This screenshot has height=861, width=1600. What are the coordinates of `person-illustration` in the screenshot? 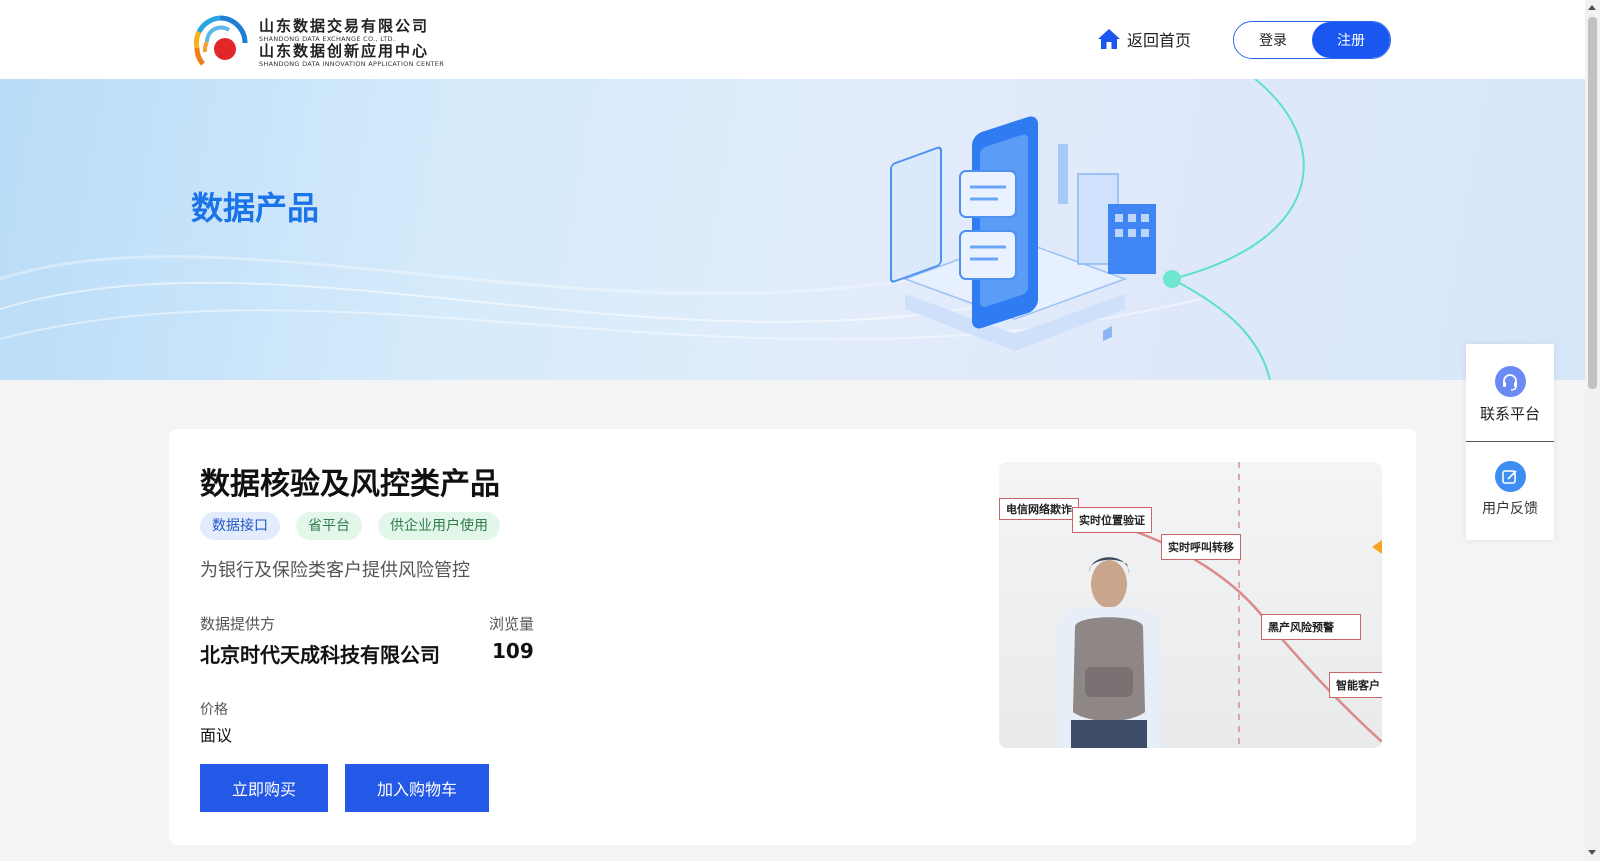 It's located at (1109, 652).